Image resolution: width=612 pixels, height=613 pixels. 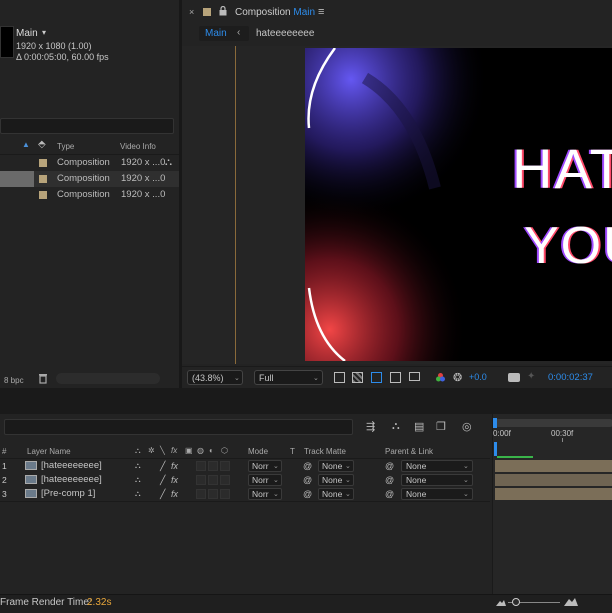 What do you see at coordinates (108, 378) in the screenshot?
I see `project-scrollbar` at bounding box center [108, 378].